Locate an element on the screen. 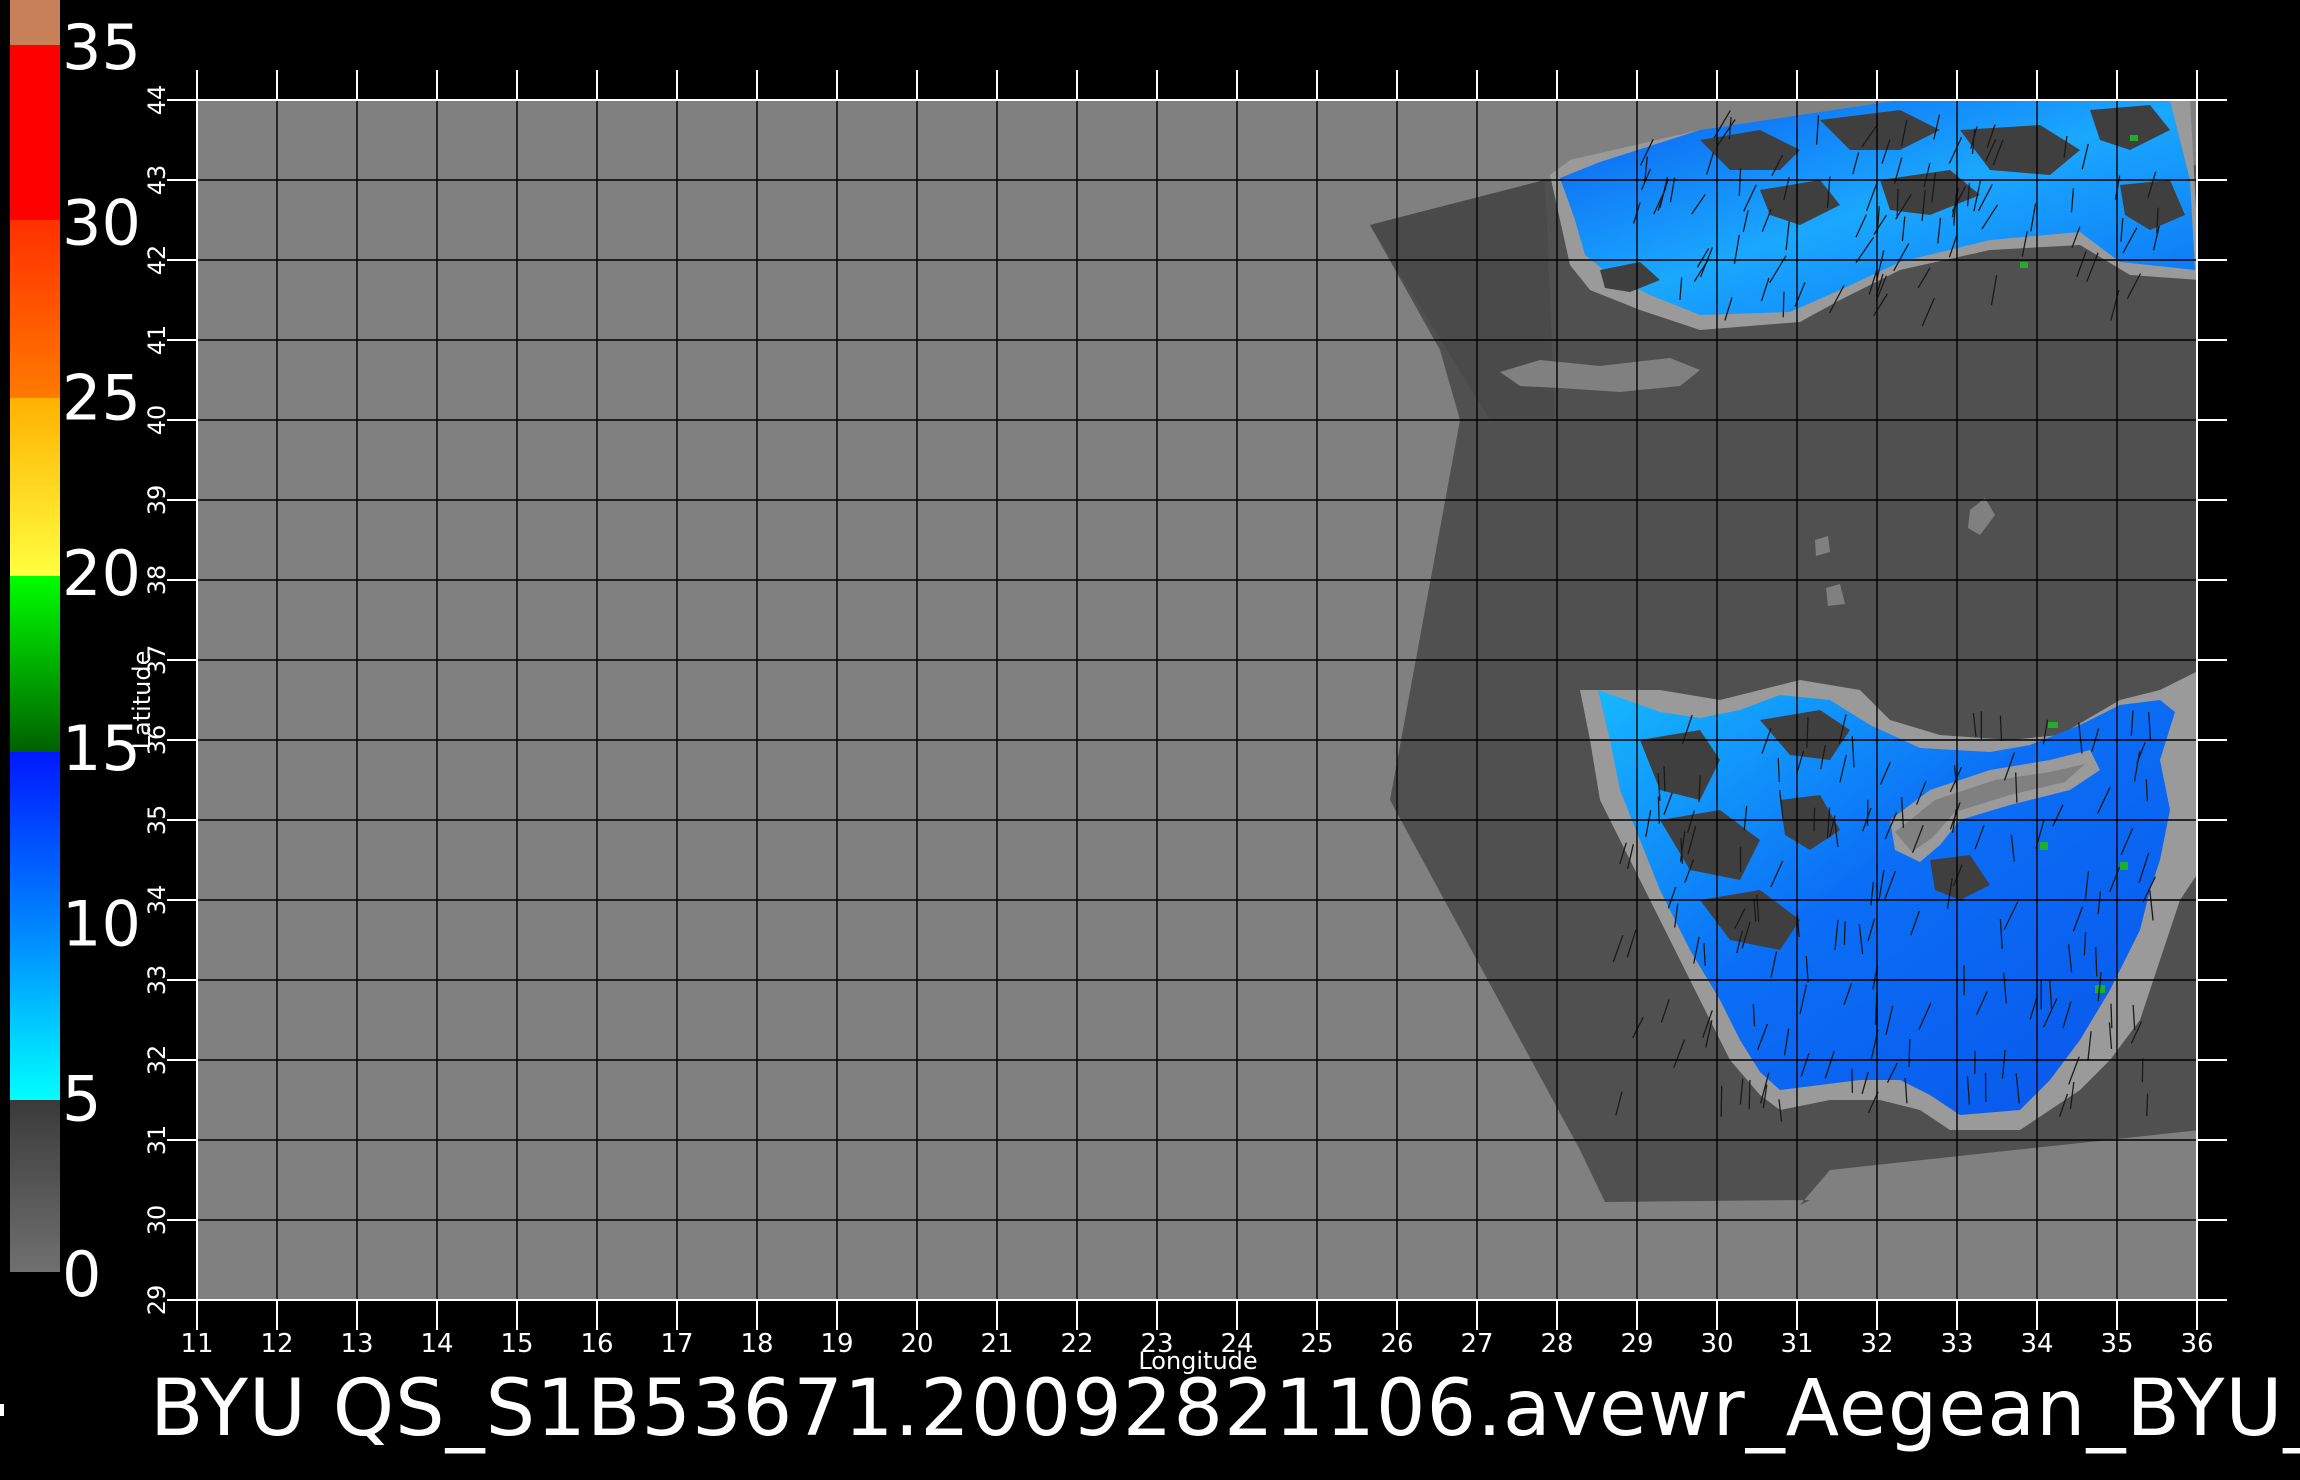  y-tick-label: 44 is located at coordinates (157, 100).